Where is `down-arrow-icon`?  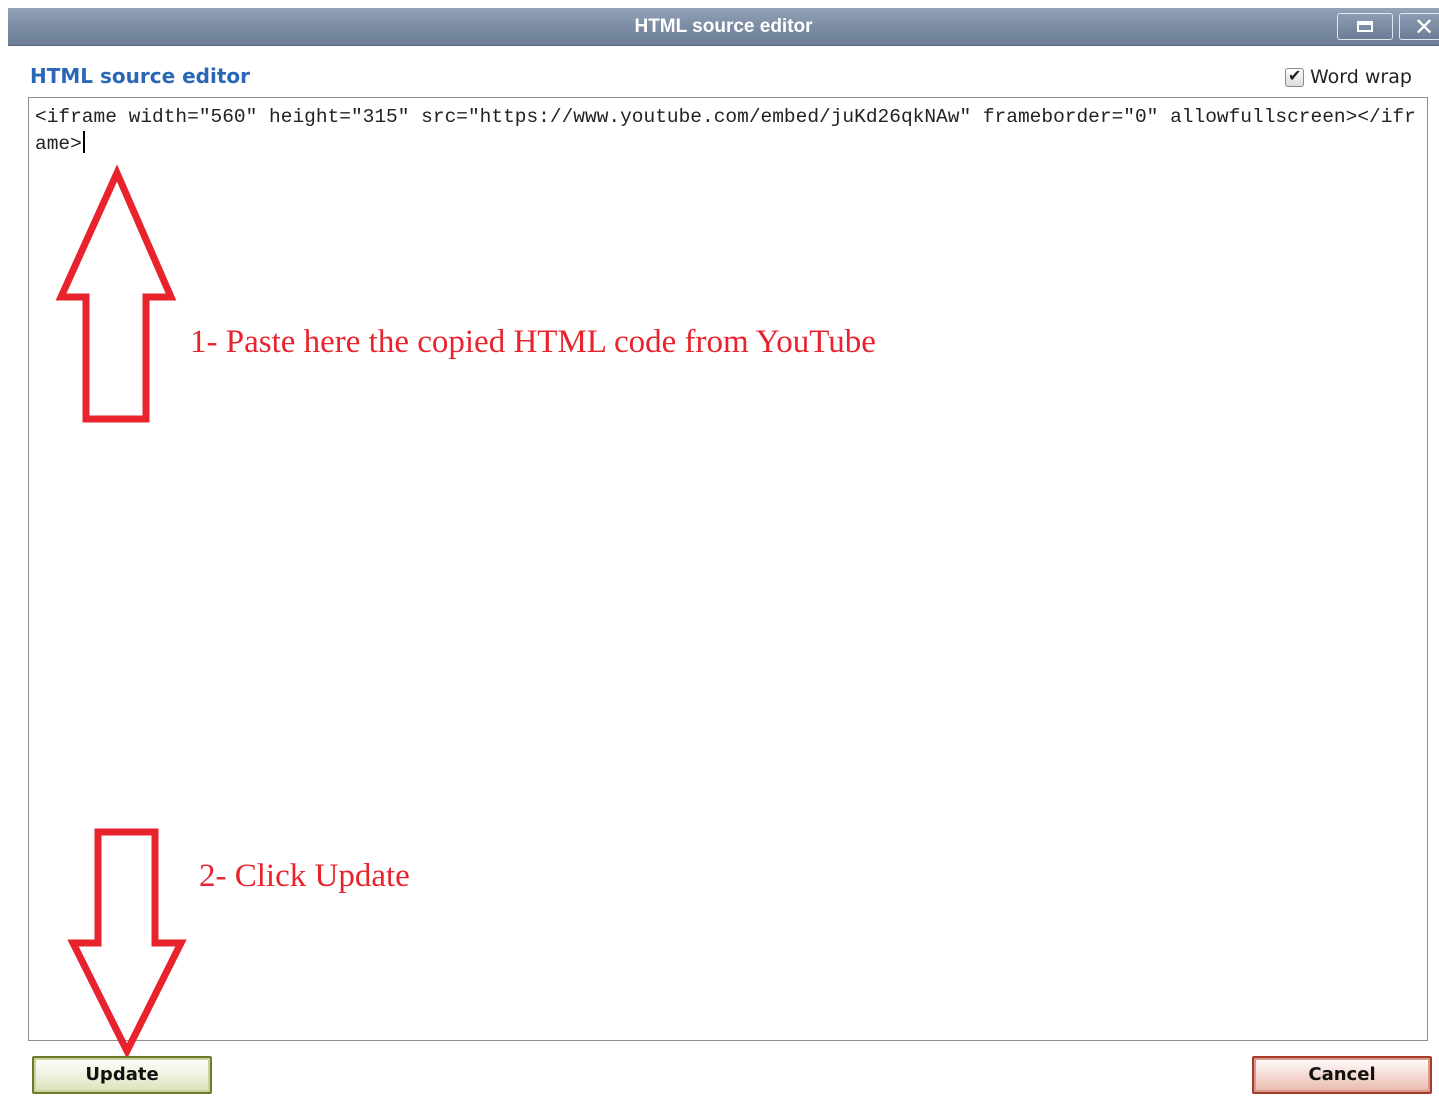 down-arrow-icon is located at coordinates (127, 943).